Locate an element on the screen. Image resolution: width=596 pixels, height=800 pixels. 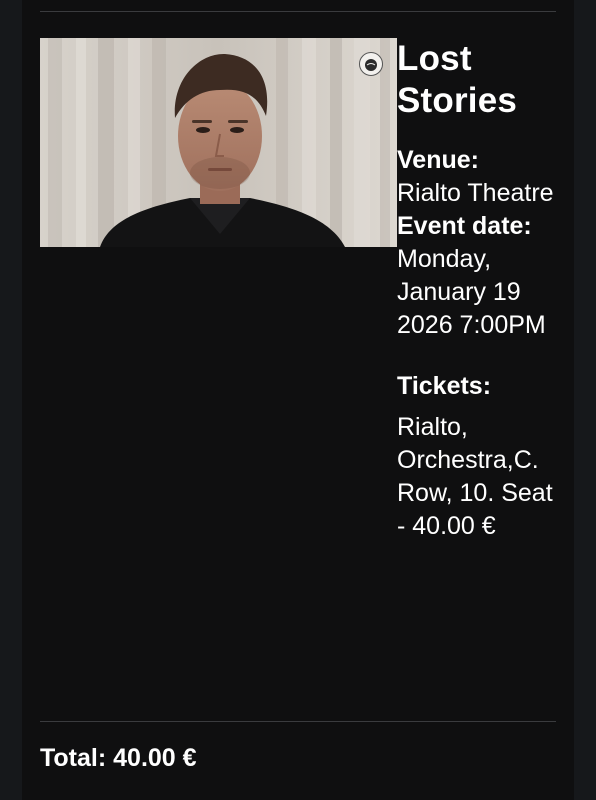
venue-value: Rialto Theatre is located at coordinates (475, 193).